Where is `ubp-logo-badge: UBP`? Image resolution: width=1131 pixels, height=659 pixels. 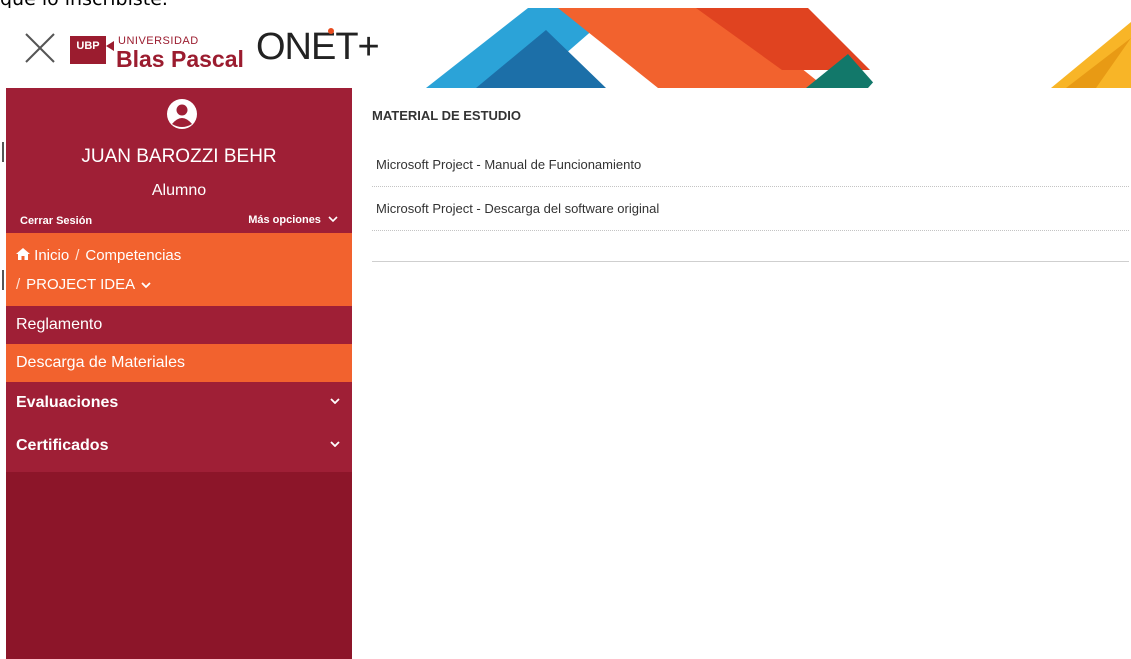 ubp-logo-badge: UBP is located at coordinates (92, 50).